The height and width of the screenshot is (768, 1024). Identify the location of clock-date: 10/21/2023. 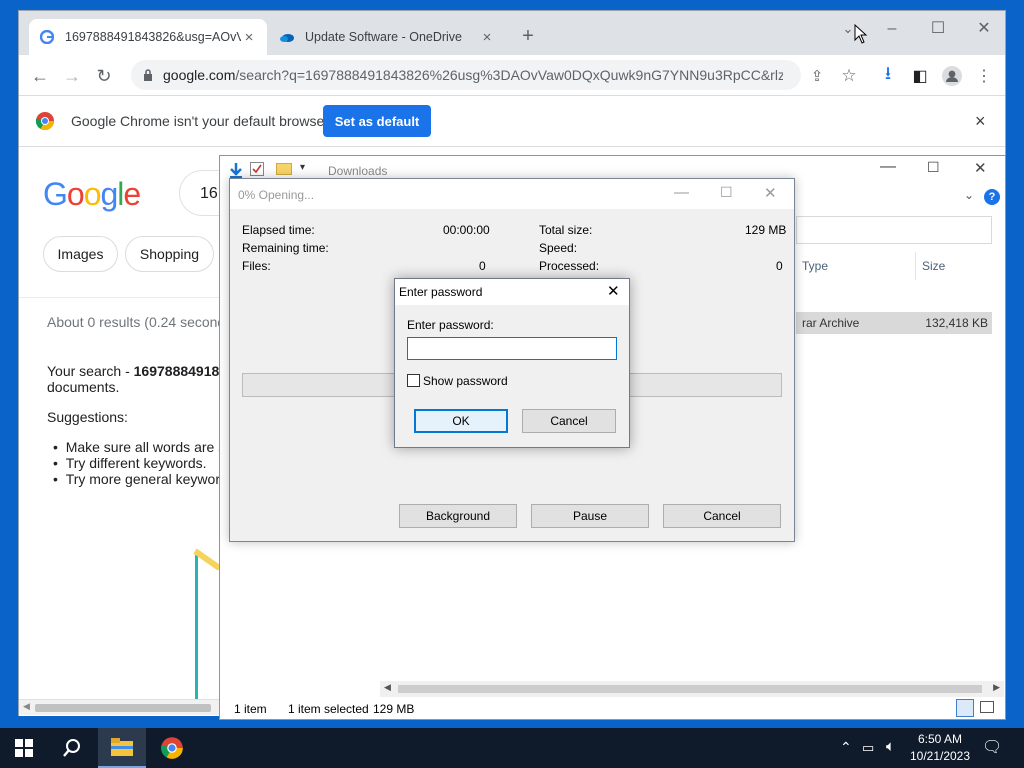
(940, 756).